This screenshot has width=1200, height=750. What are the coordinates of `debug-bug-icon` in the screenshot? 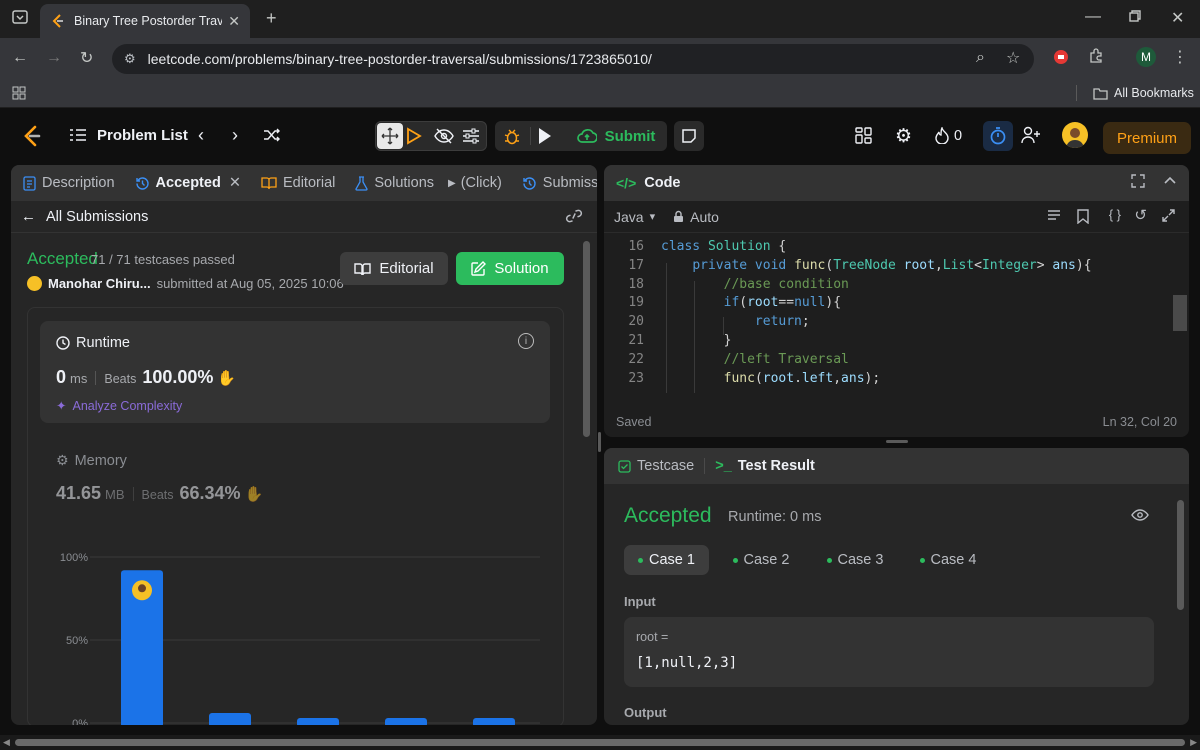 It's located at (512, 136).